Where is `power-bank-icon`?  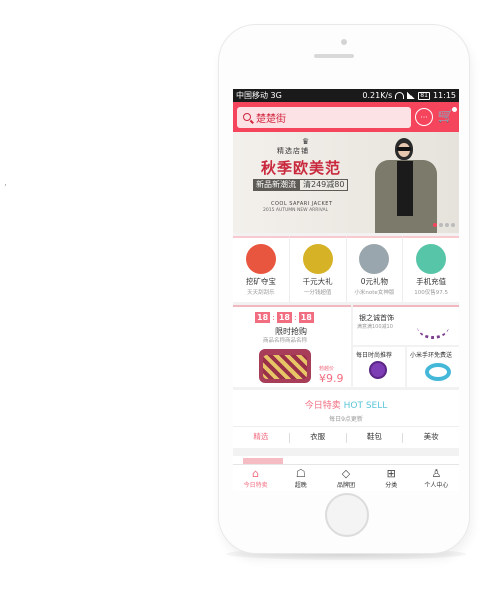
power-bank-icon is located at coordinates (374, 259).